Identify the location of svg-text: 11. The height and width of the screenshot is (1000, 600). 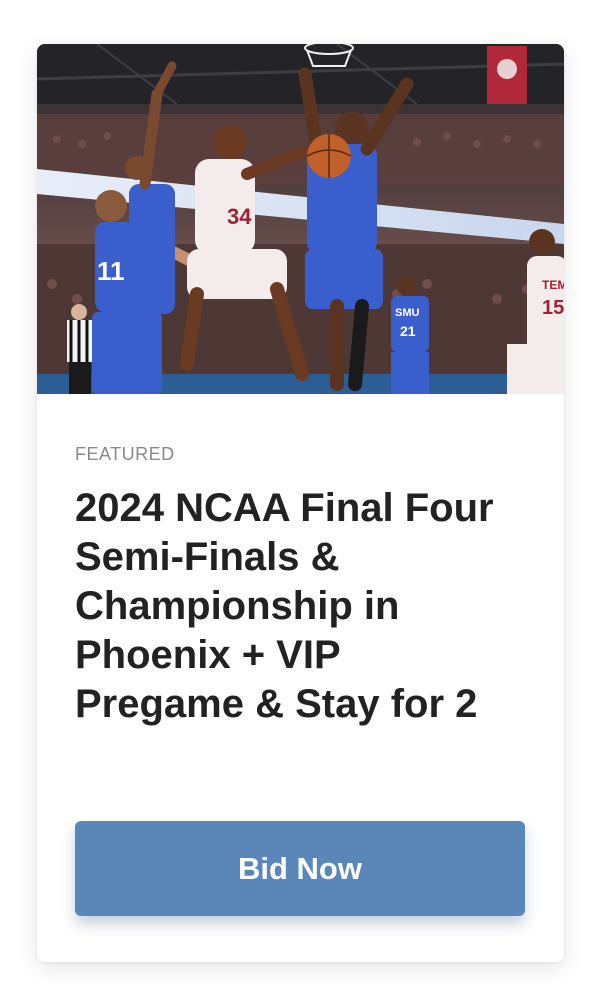
(111, 271).